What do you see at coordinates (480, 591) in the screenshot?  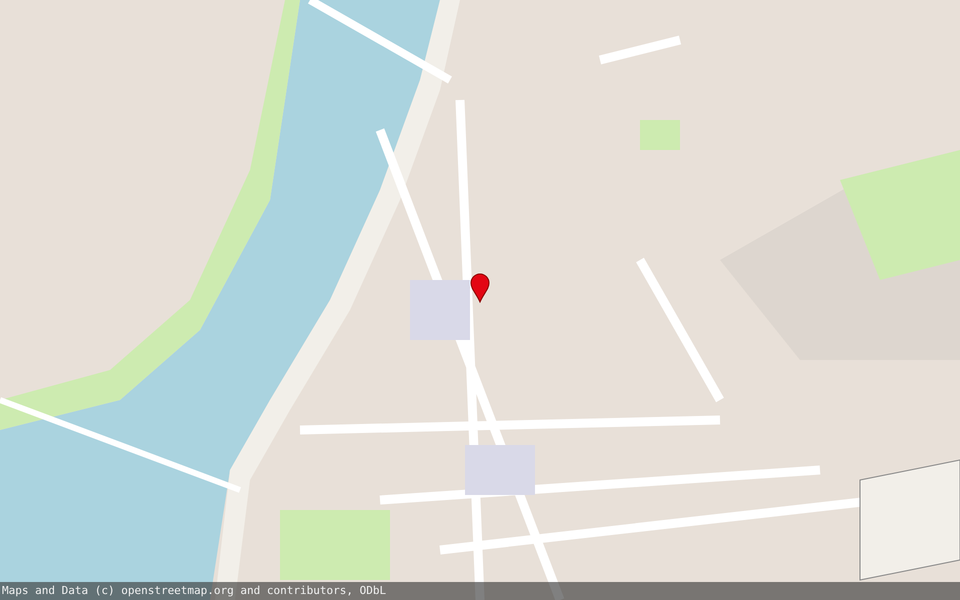 I see `map-attribution: Maps and Data (c) openstreetmap.org and contributors, ODbL` at bounding box center [480, 591].